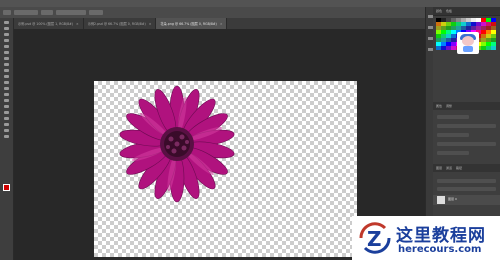 This screenshot has height=260, width=500. What do you see at coordinates (188, 24) in the screenshot?
I see `tab-label: 花朵.png @ 66.7% (图层 0, RGB/8#)` at bounding box center [188, 24].